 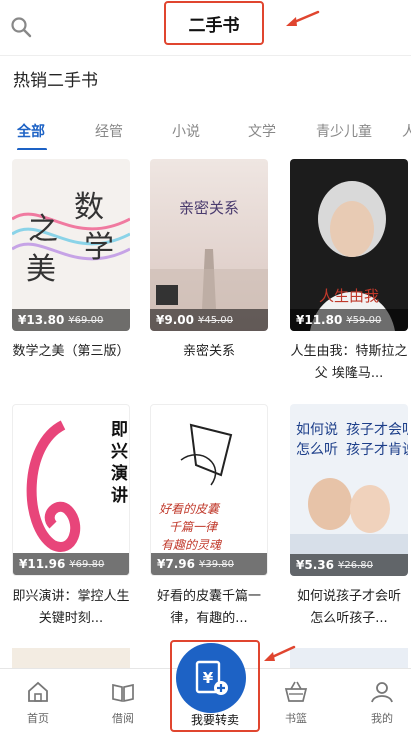 What do you see at coordinates (215, 719) in the screenshot?
I see `sell-button-label: 我要转卖` at bounding box center [215, 719].